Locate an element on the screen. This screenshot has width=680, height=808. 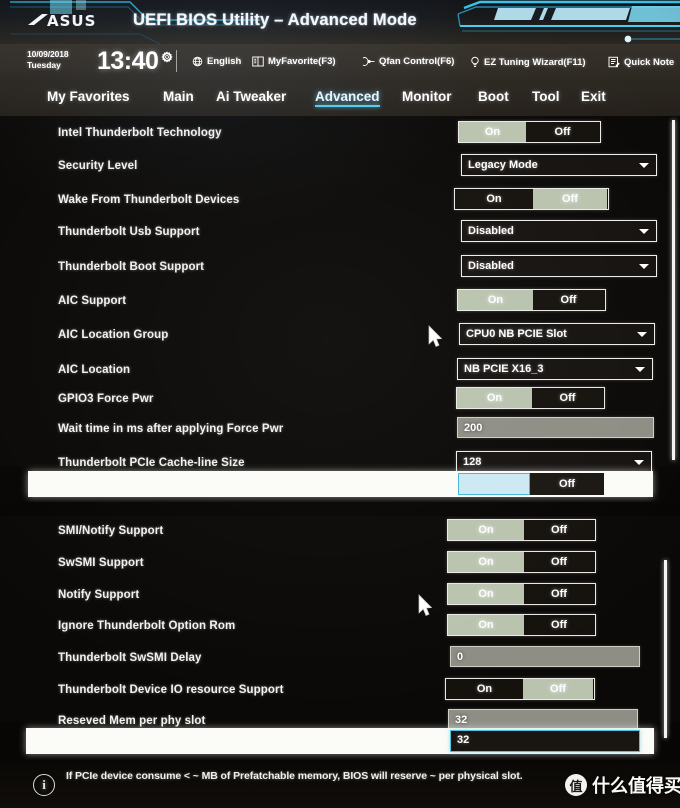
dropdown-value: Legacy Mode is located at coordinates (503, 165).